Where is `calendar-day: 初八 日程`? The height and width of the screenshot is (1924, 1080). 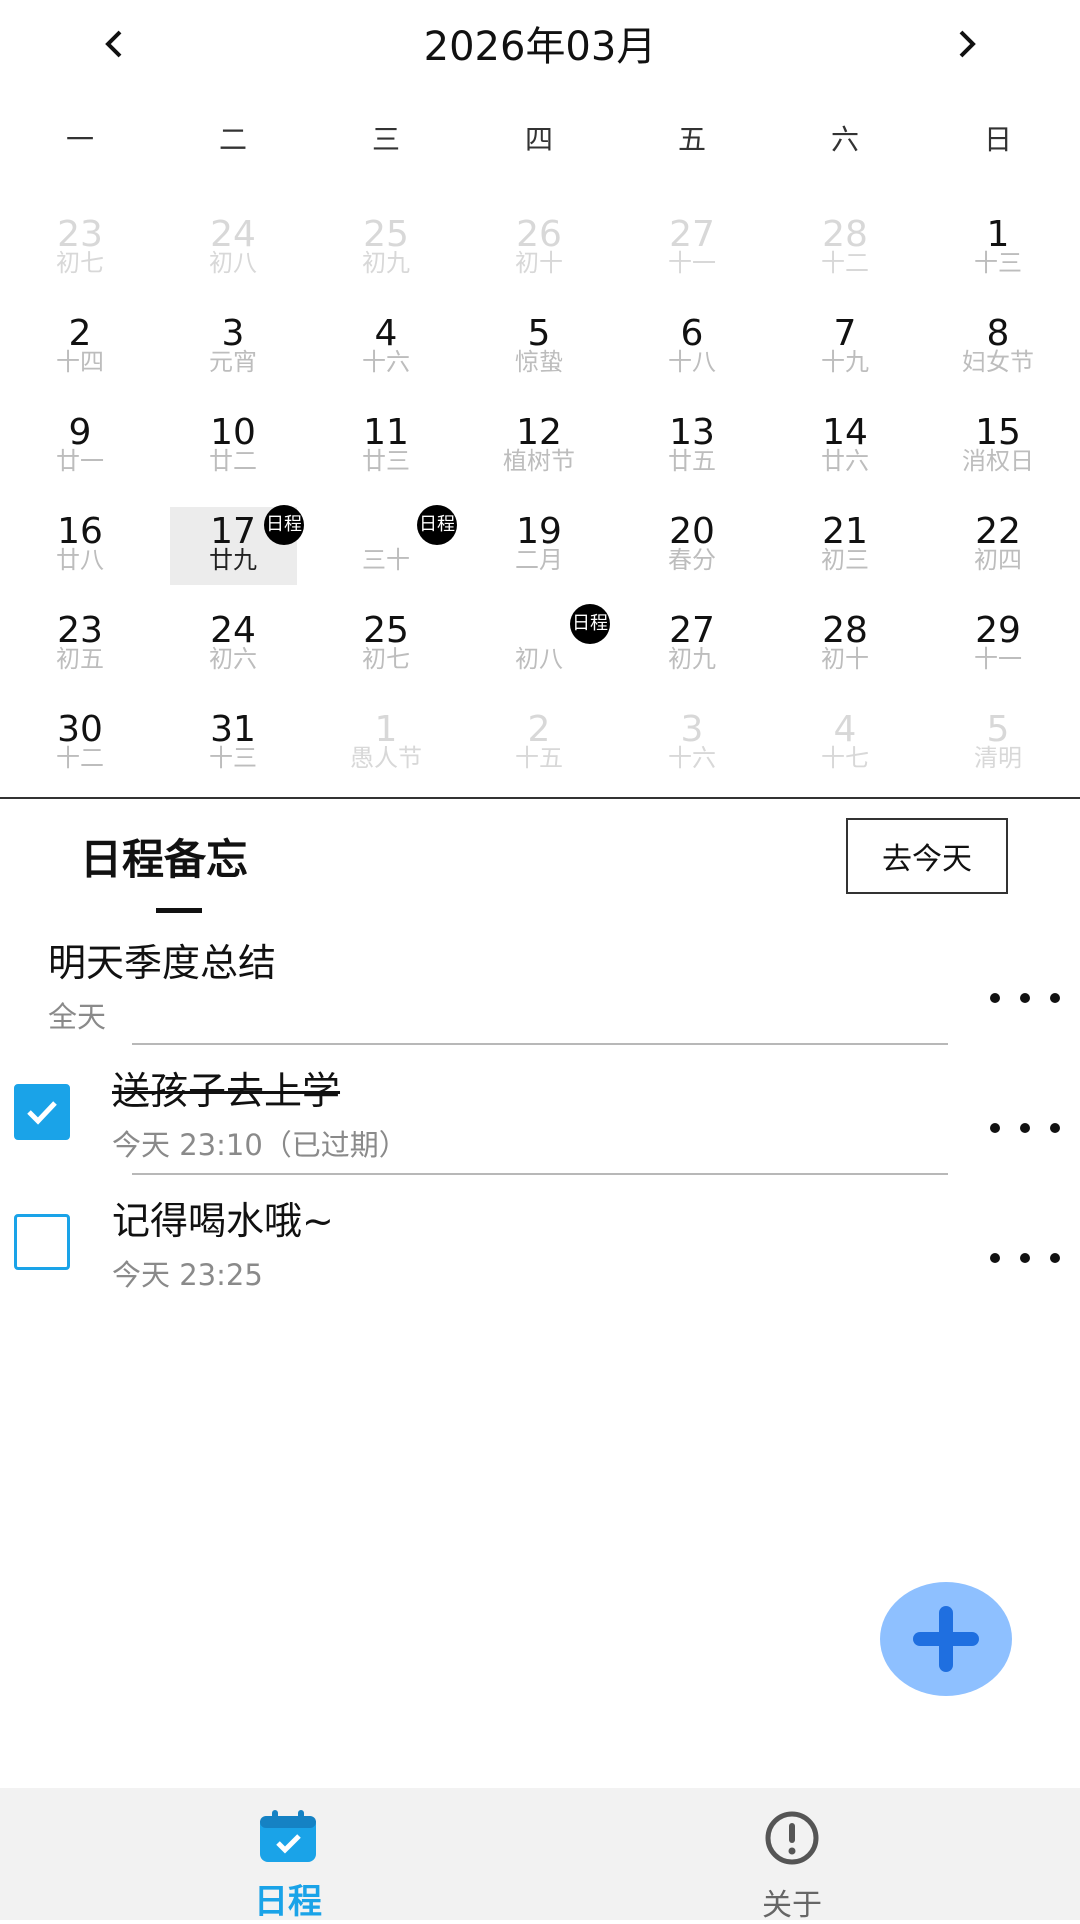 calendar-day: 初八 日程 is located at coordinates (539, 641).